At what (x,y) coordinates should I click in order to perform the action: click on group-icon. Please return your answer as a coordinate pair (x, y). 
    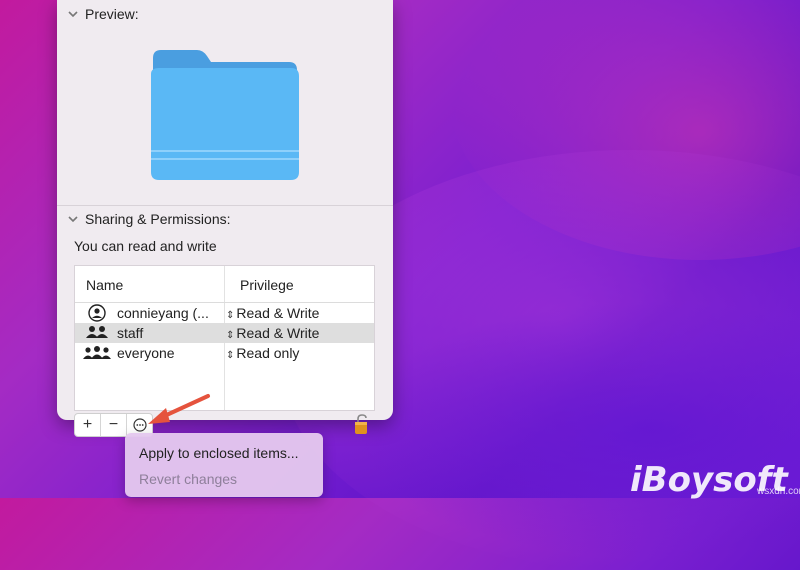
    Looking at the image, I should click on (97, 332).